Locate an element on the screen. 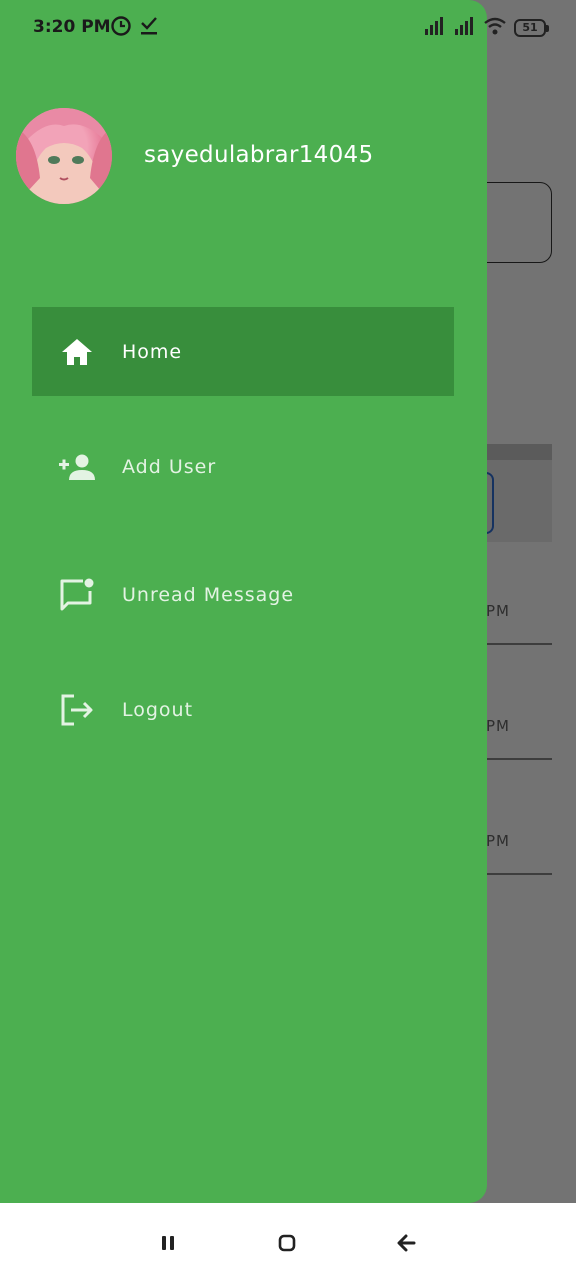  menu-item-label: Unread Message is located at coordinates (208, 594).